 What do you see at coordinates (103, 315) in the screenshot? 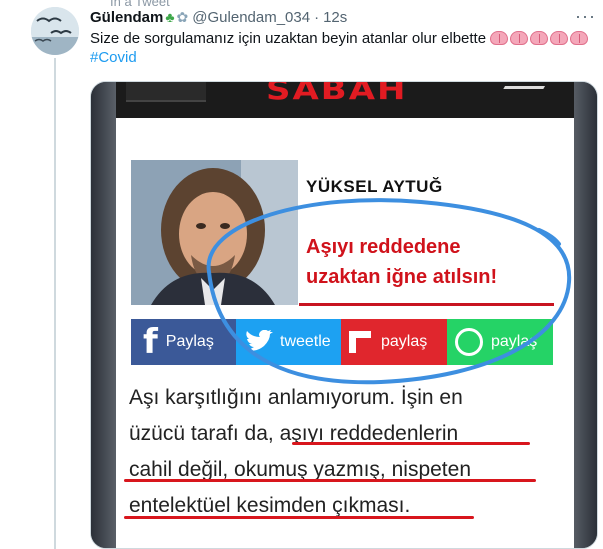
I see `media-blur-left` at bounding box center [103, 315].